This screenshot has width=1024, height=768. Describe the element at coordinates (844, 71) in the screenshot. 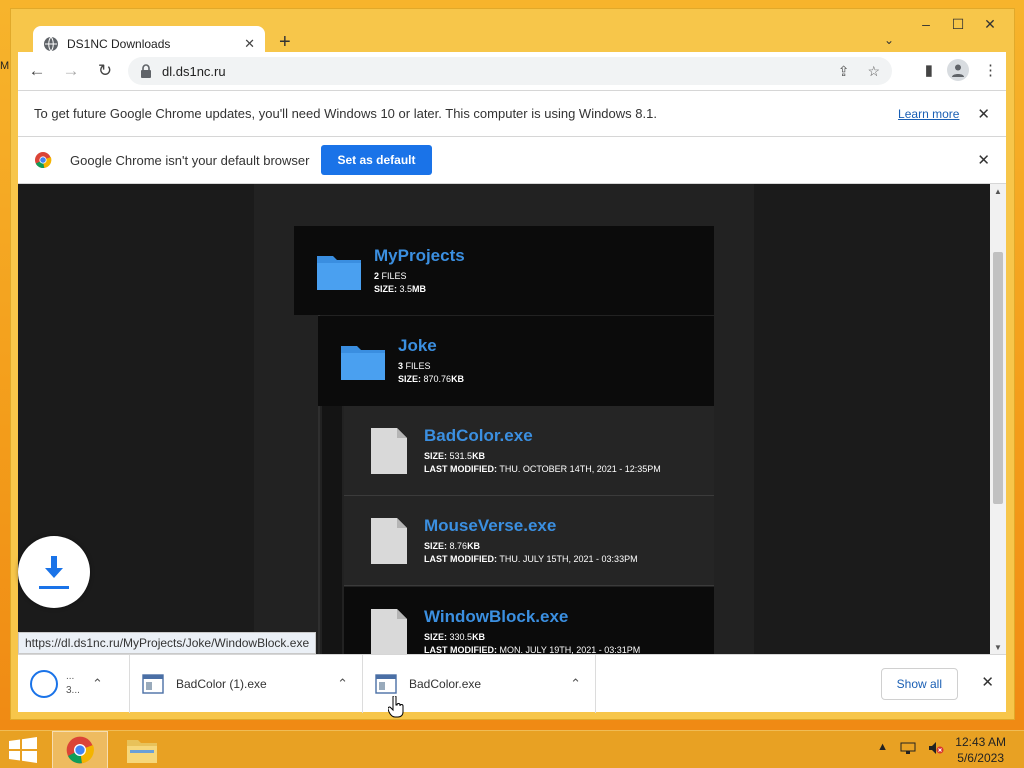

I see `share-icon: ⇪` at that location.